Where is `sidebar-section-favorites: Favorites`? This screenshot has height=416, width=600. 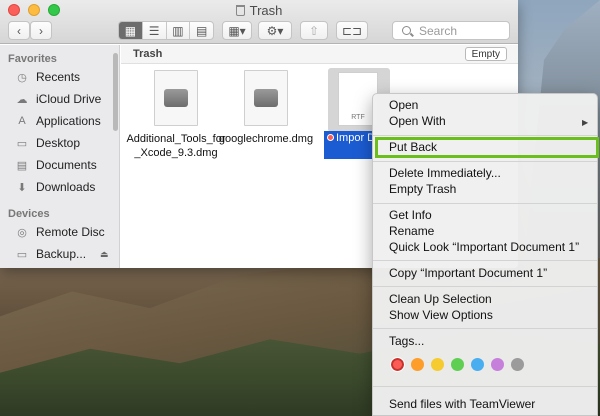 sidebar-section-favorites: Favorites is located at coordinates (32, 59).